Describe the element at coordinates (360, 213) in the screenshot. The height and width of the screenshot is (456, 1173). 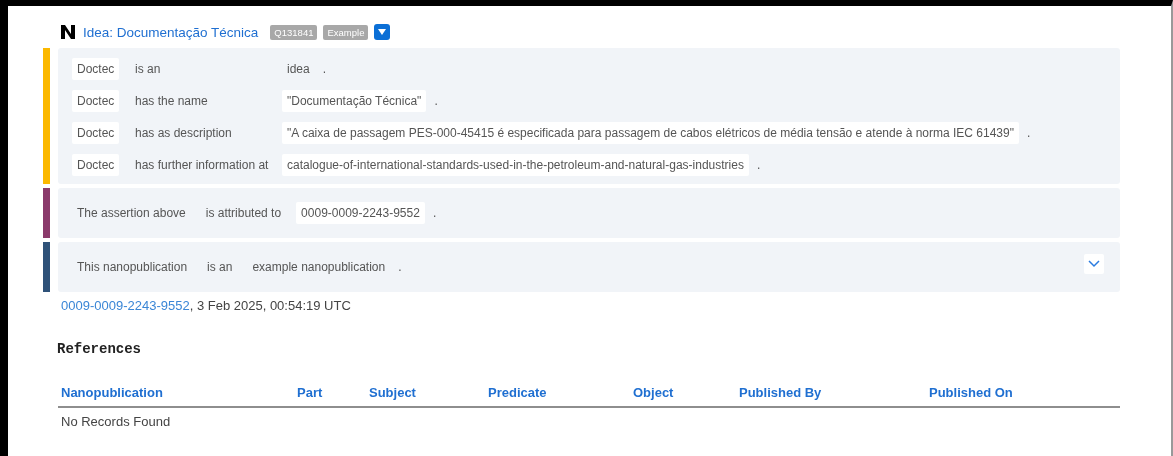
I see `object-term: 0009-0009-2243-9552` at that location.